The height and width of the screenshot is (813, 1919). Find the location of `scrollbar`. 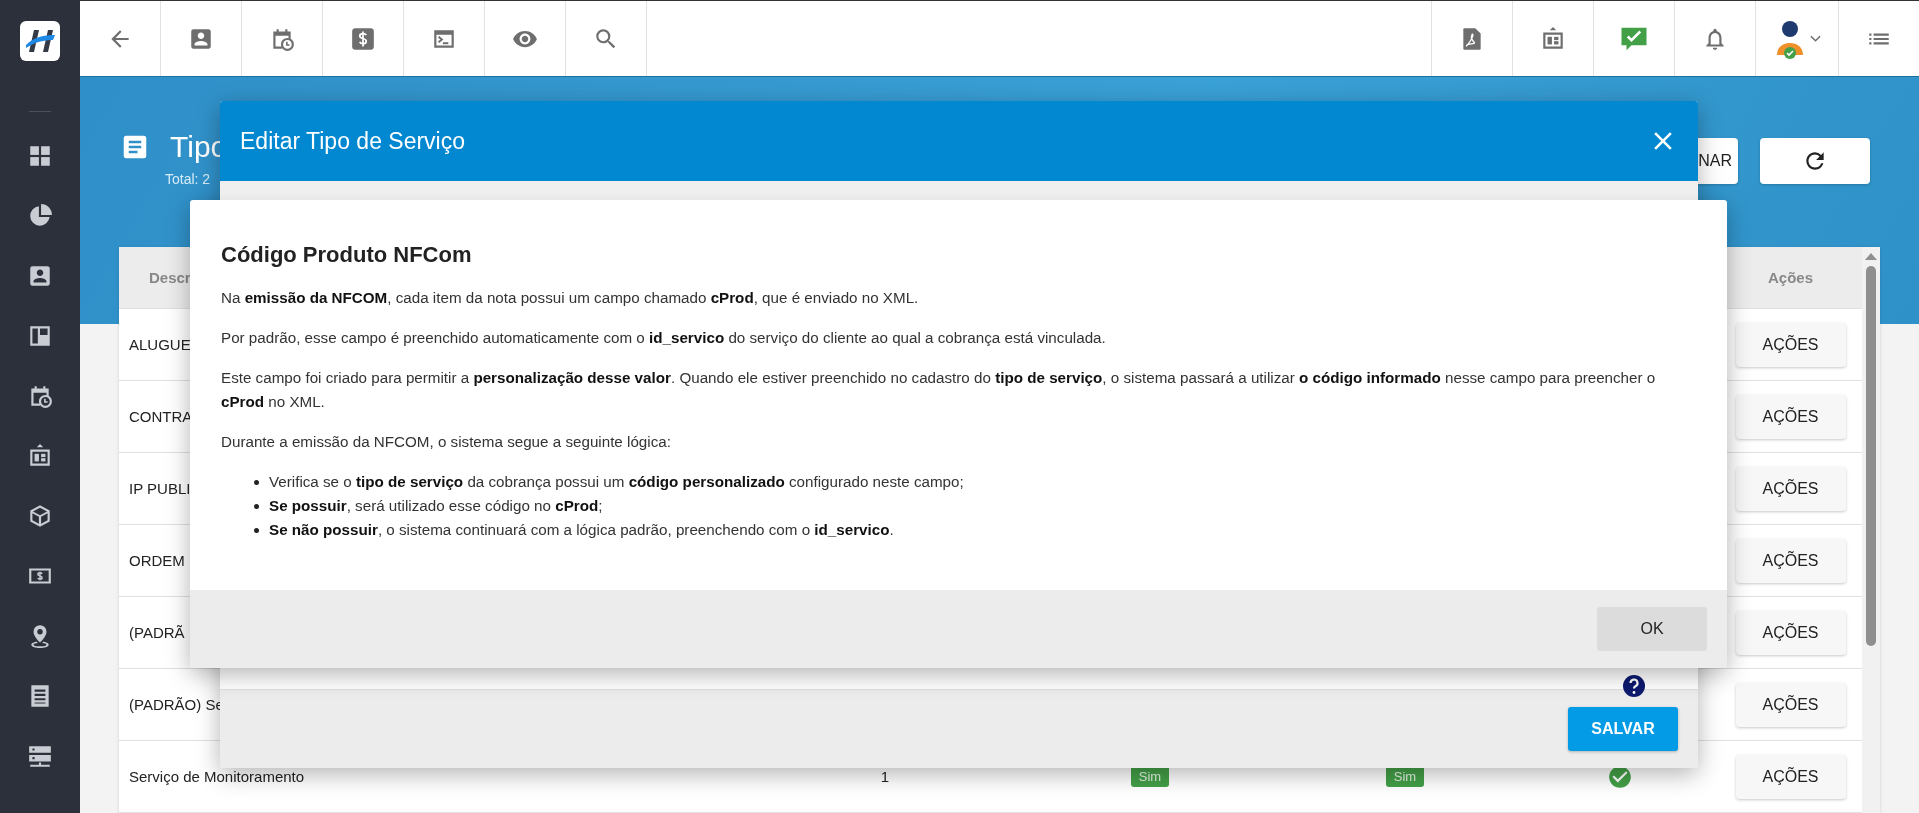

scrollbar is located at coordinates (1871, 530).